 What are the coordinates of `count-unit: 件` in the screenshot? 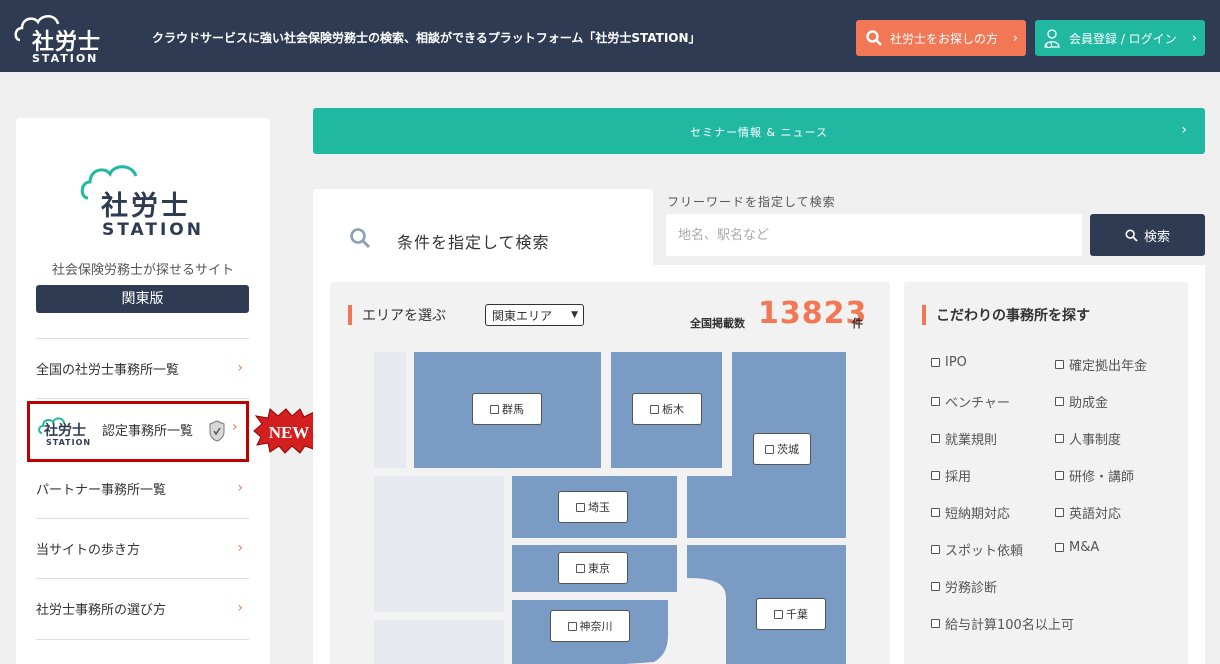 It's located at (857, 323).